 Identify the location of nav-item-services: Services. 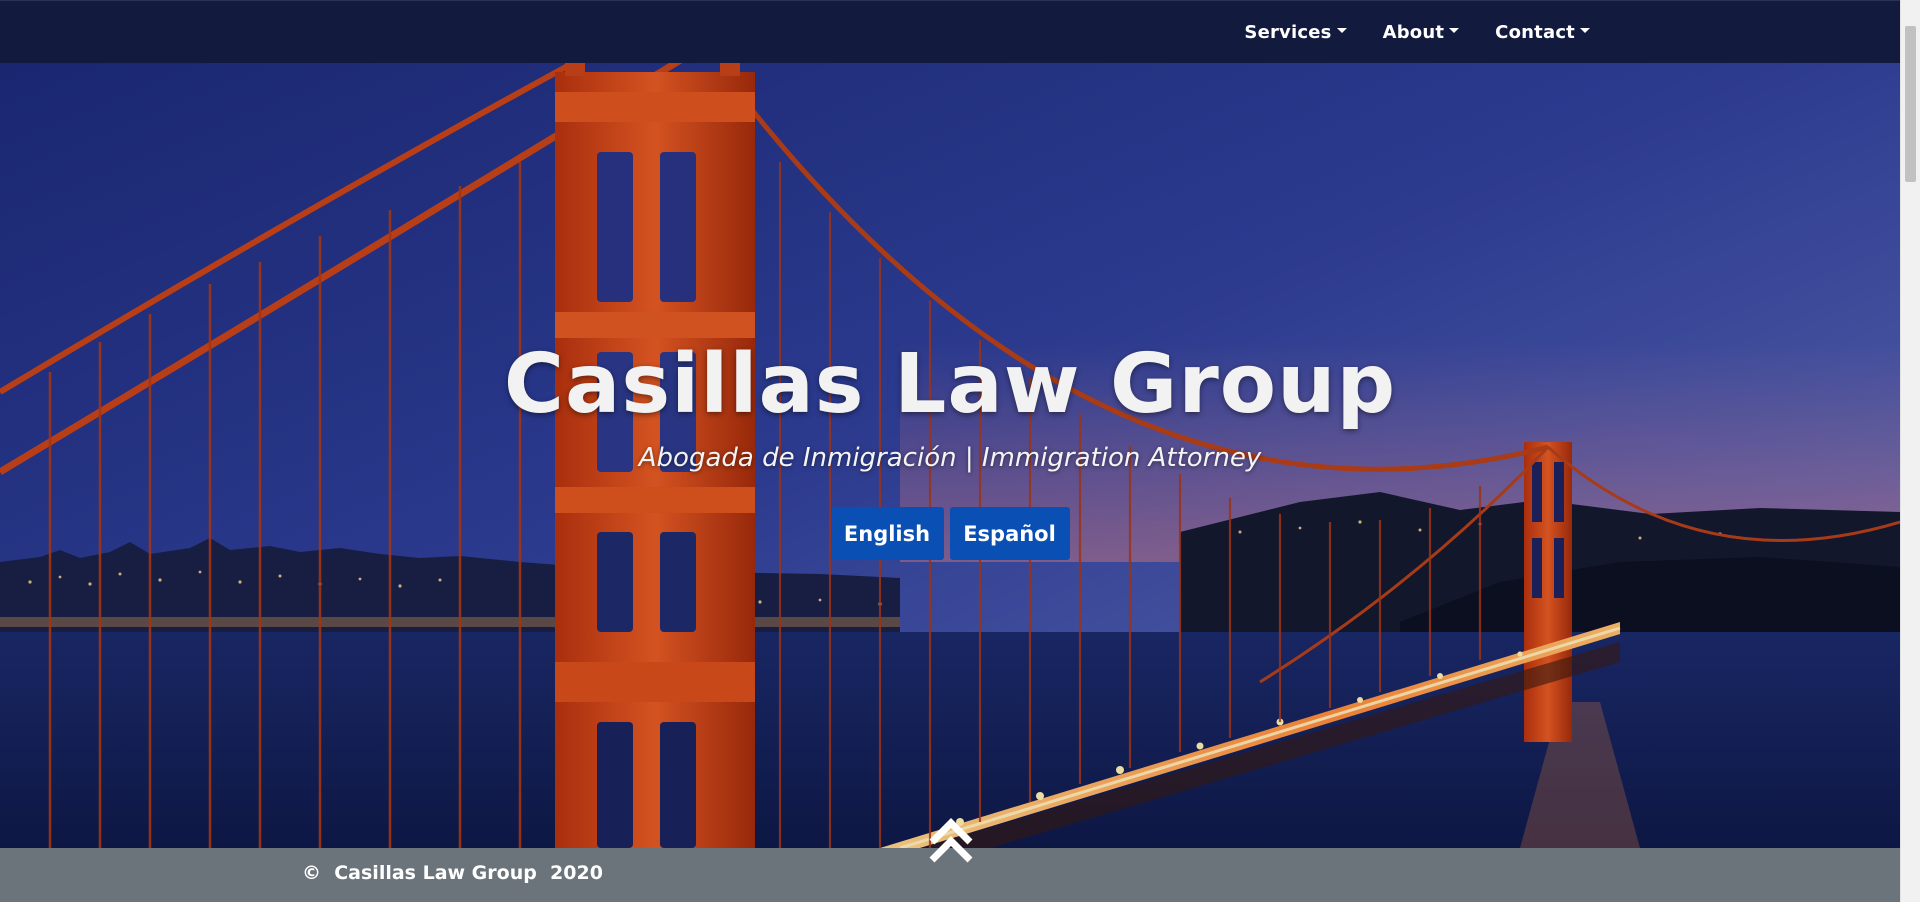
(1295, 32).